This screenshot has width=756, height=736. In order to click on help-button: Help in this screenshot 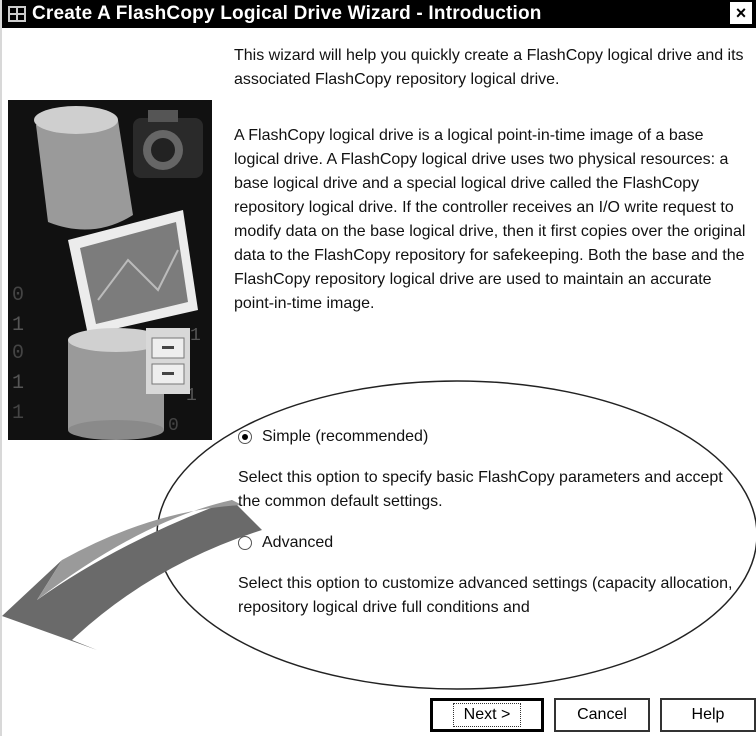, I will do `click(708, 715)`.